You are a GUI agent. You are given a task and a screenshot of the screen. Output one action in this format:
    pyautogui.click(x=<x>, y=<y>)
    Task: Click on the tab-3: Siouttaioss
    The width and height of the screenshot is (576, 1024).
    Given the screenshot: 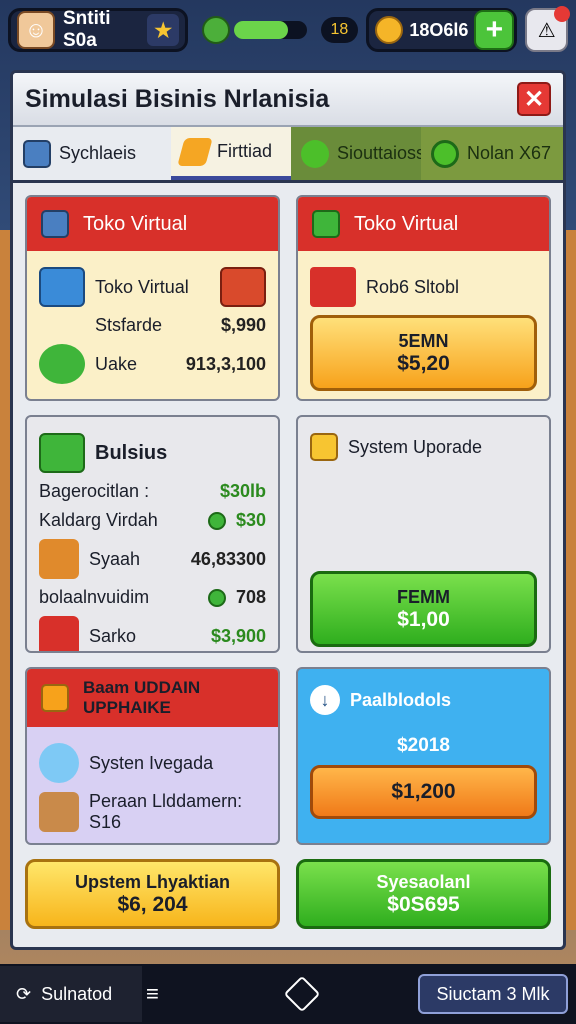 What is the action you would take?
    pyautogui.click(x=358, y=153)
    